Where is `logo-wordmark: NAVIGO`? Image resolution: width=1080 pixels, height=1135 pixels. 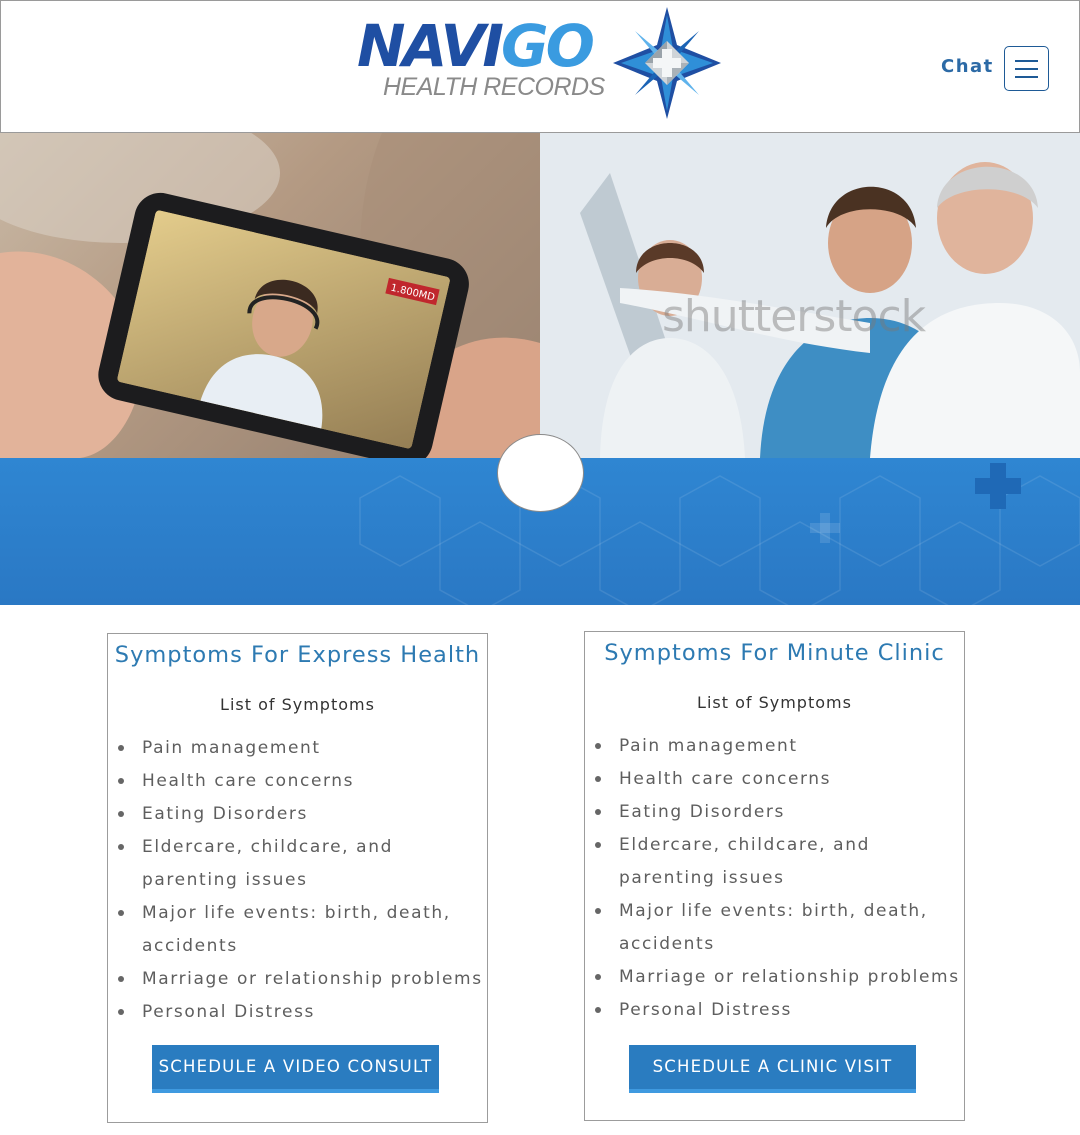
logo-wordmark: NAVIGO is located at coordinates (476, 46).